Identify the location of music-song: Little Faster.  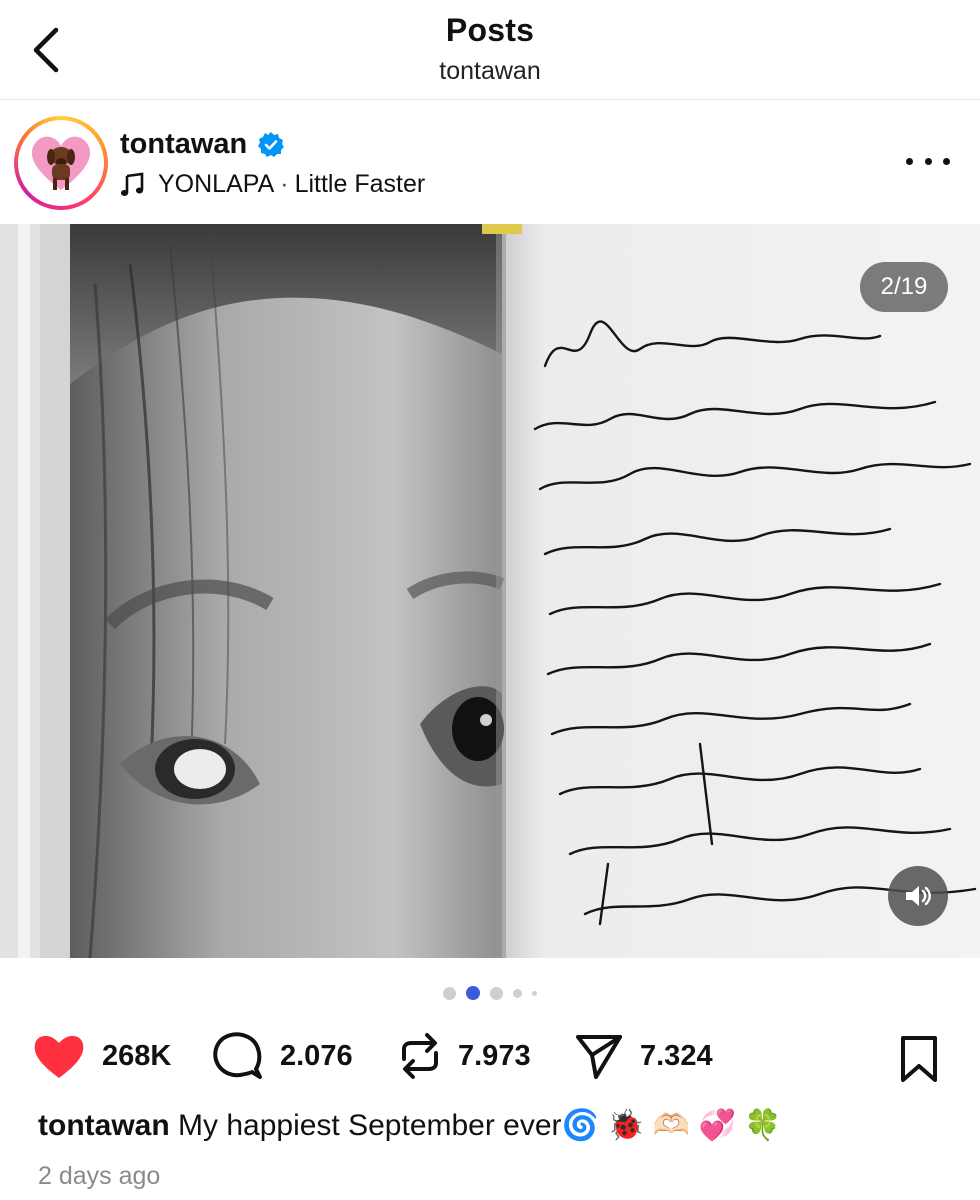
(360, 184).